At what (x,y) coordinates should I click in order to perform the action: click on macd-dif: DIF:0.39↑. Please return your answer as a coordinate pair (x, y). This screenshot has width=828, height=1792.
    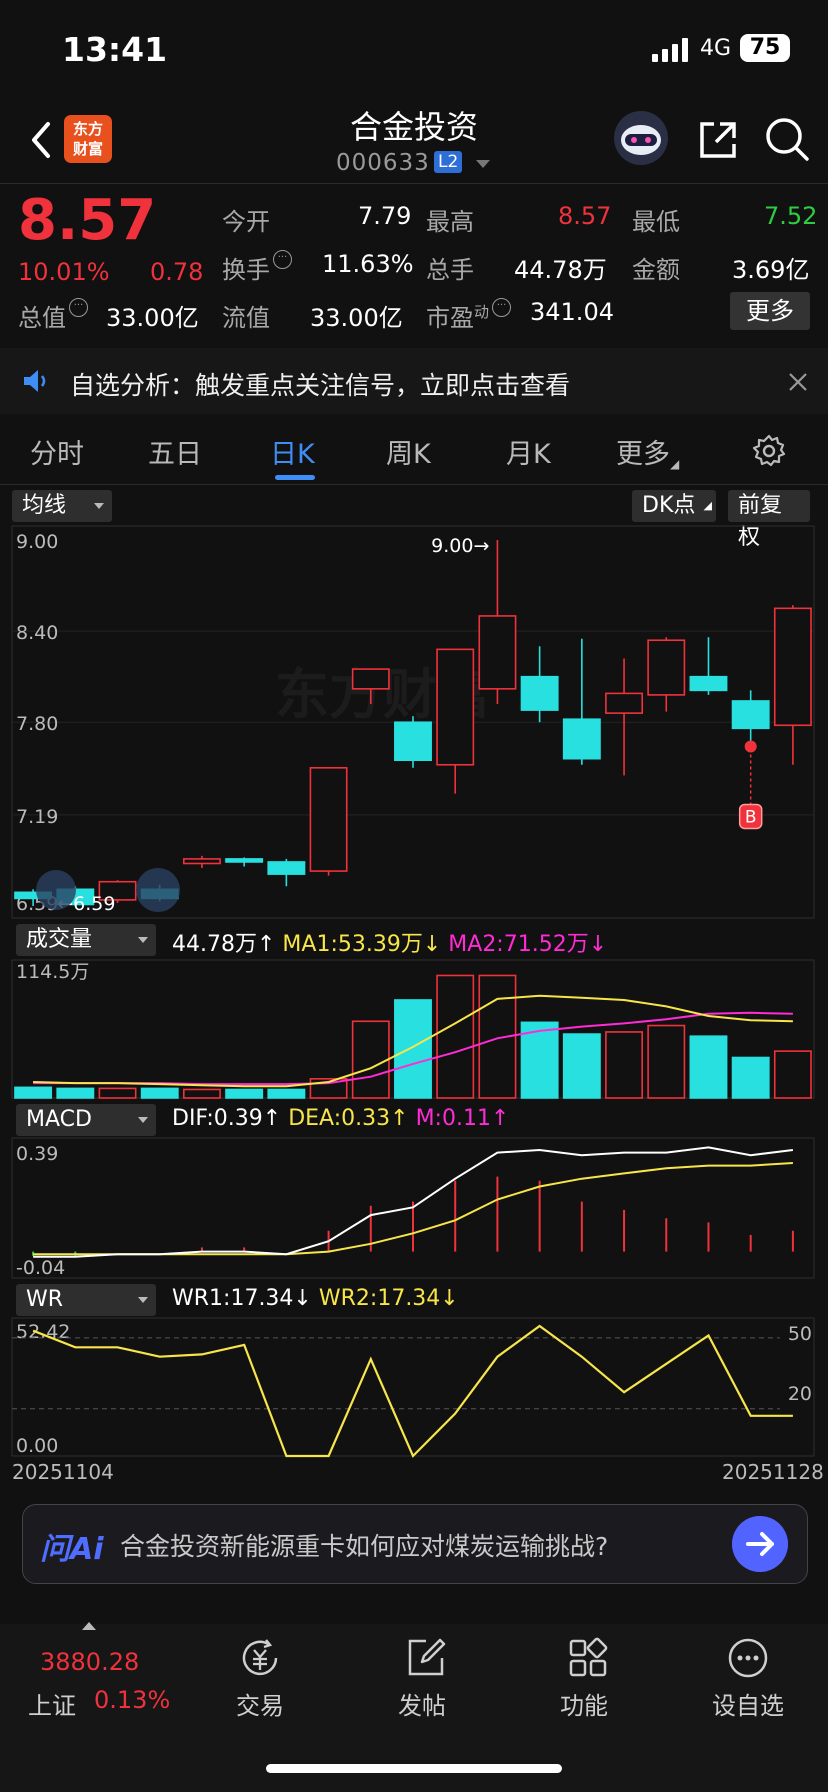
    Looking at the image, I should click on (227, 1118).